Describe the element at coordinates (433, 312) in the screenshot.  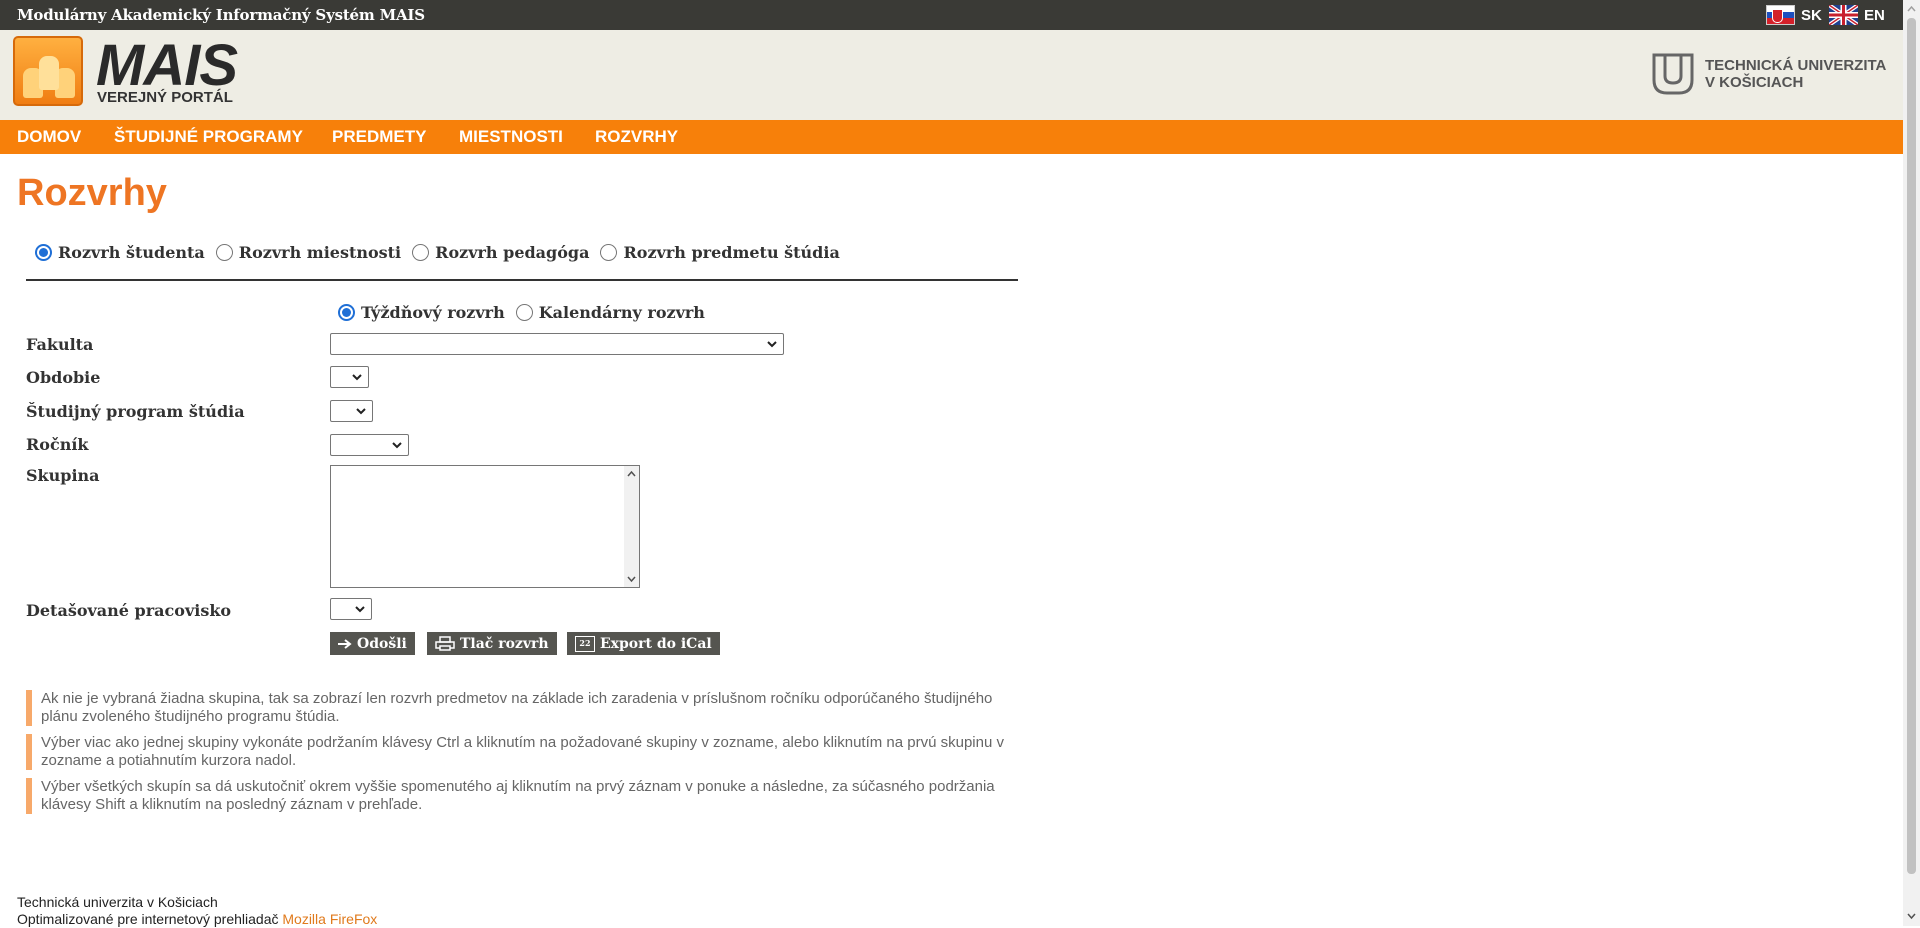
I see `radio-label-weekly: Týždňový rozvrh` at that location.